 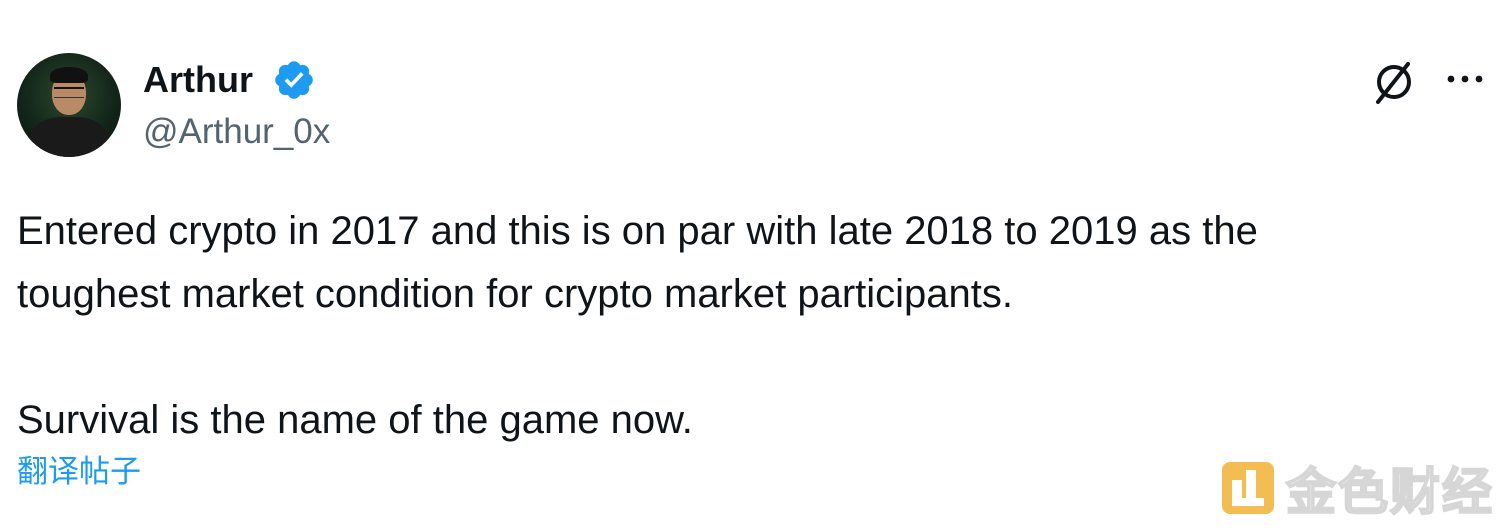 I want to click on avatar-hair, so click(x=69, y=75).